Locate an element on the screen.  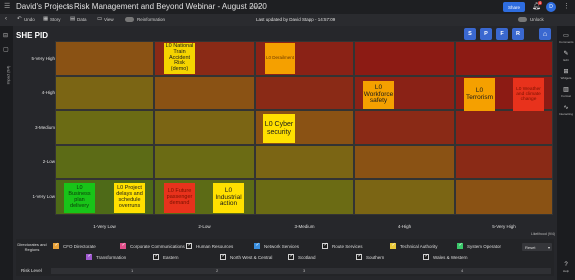
reinformation-label: Reinformation is located at coordinates (151, 19).